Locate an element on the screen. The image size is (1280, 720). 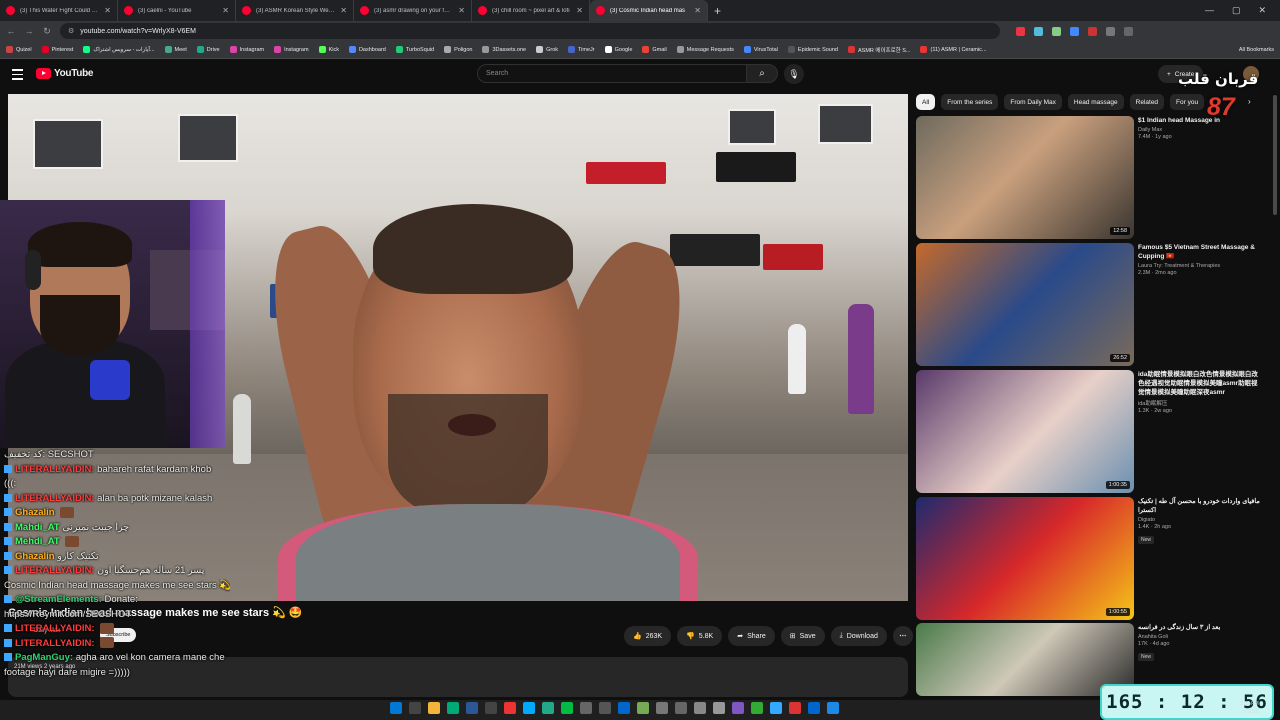
channel-name: Anahita Goli is located at coordinates (1201, 637).